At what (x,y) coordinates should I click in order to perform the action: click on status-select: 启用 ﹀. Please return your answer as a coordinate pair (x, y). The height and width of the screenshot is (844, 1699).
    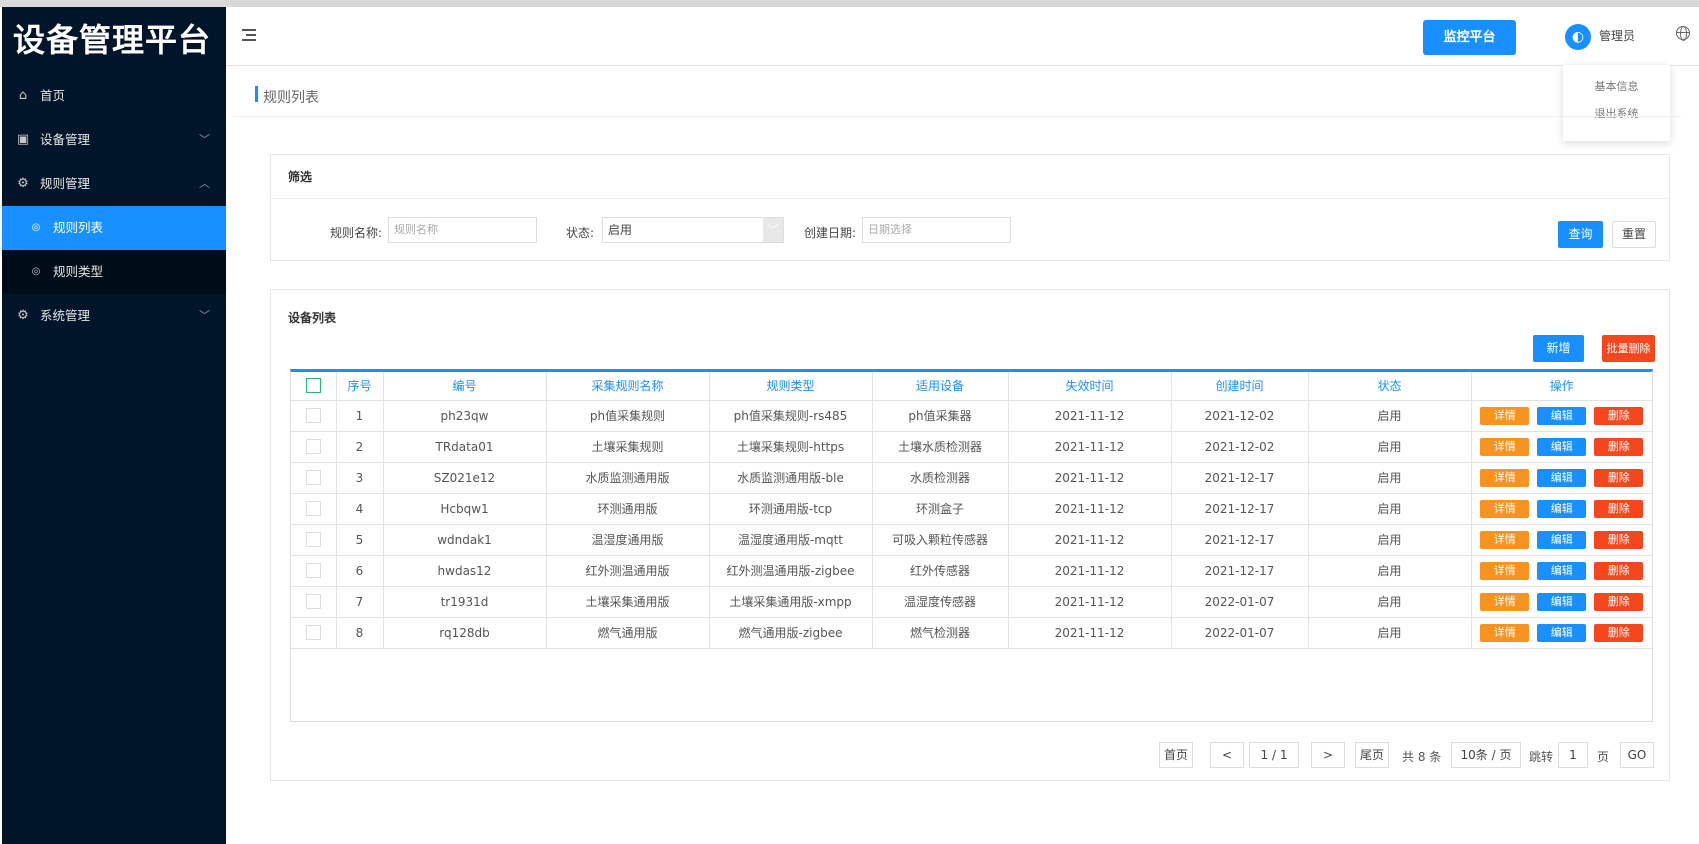
    Looking at the image, I should click on (693, 230).